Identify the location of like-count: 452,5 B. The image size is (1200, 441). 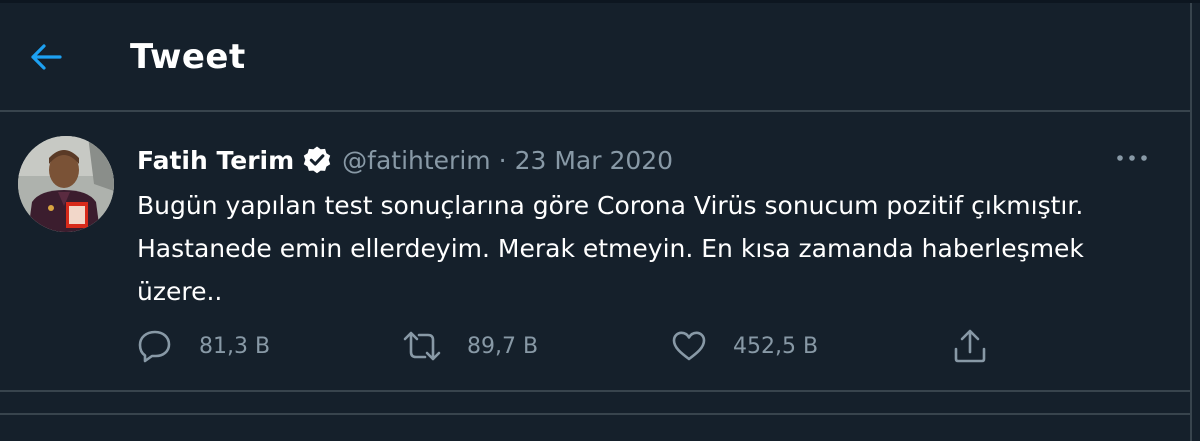
(776, 346).